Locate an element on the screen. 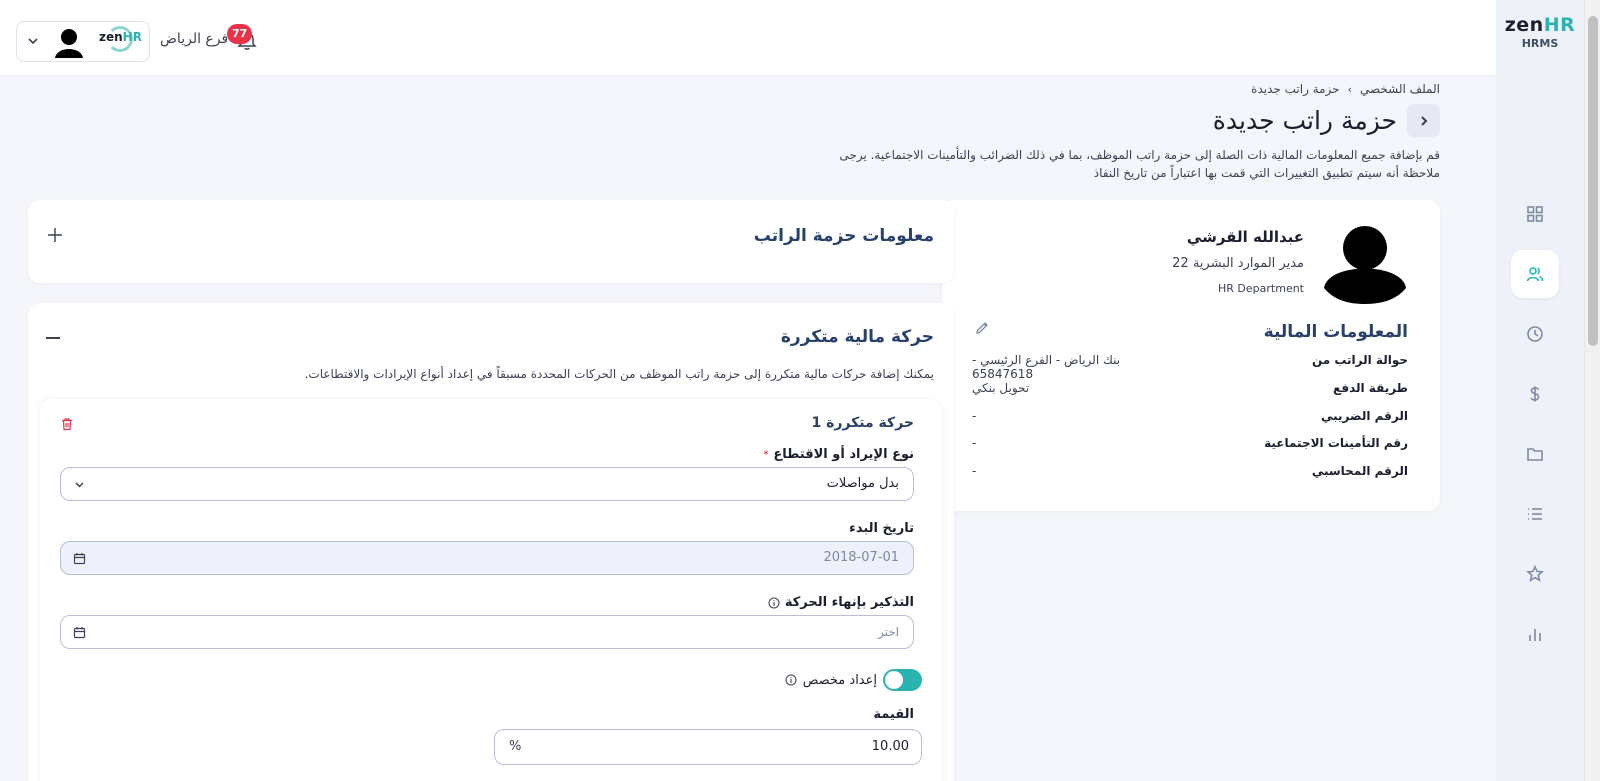  rail-item-performance is located at coordinates (1535, 574).